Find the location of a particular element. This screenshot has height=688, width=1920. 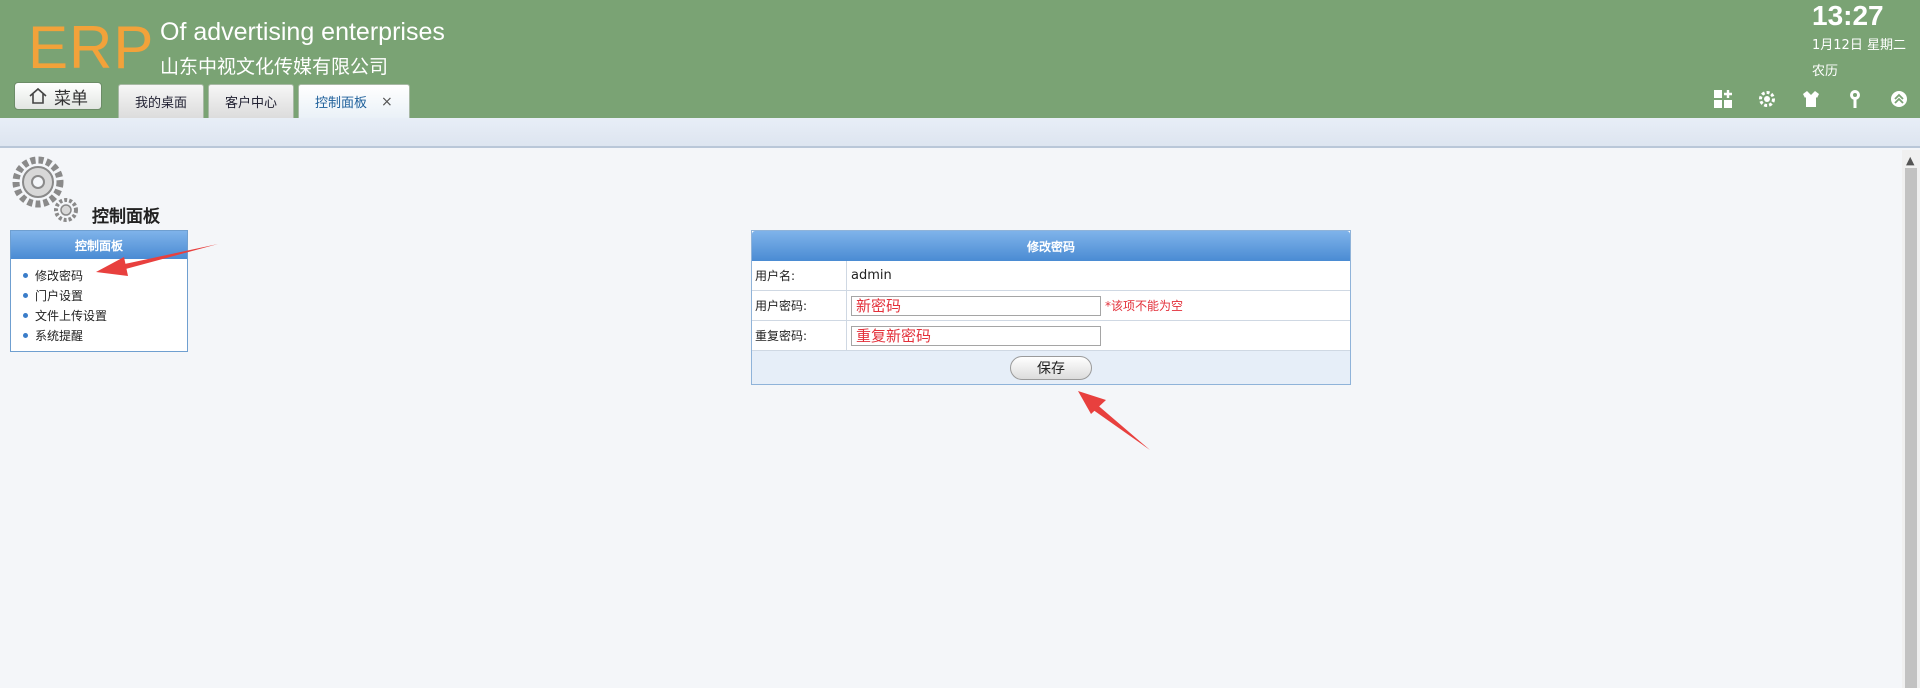

sidebar-header: 控制面板 is located at coordinates (99, 245).